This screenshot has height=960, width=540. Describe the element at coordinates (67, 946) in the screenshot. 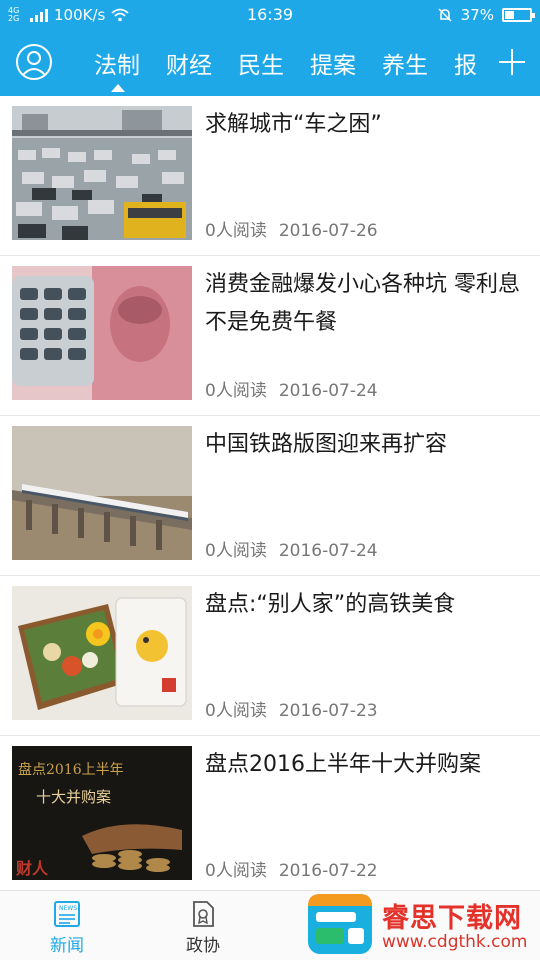

I see `bottom-nav-label: 新闻` at that location.